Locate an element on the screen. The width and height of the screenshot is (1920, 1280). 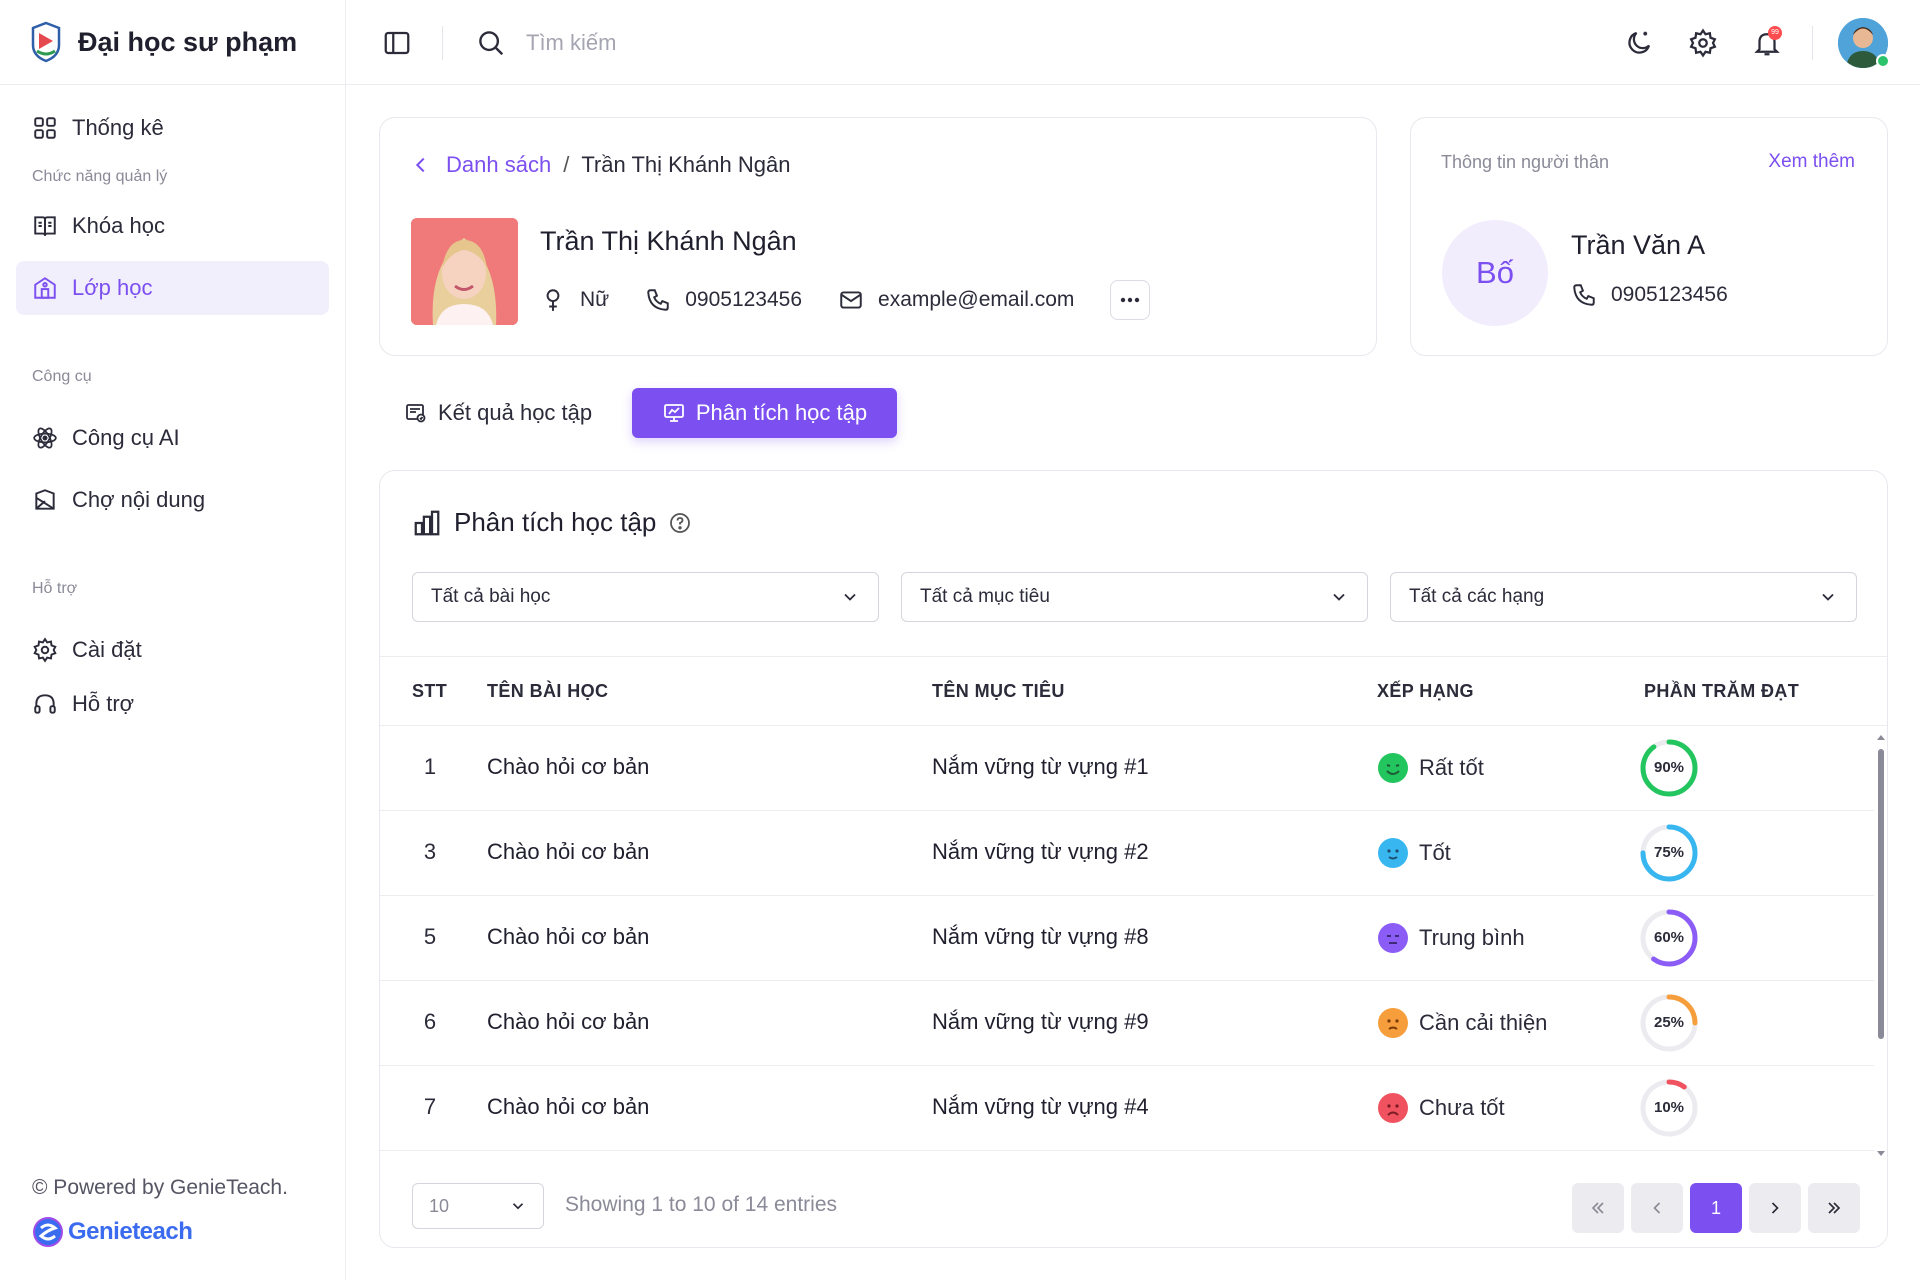
tab-ket-qua-hoc-tap: Kết quả học tập is located at coordinates (498, 413).